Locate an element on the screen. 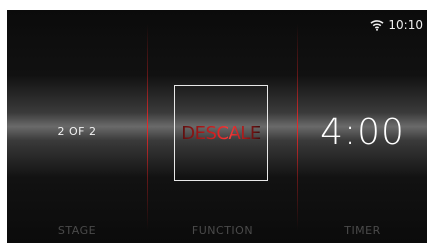 Image resolution: width=435 pixels, height=249 pixels. function-value: DESCALE is located at coordinates (221, 133).